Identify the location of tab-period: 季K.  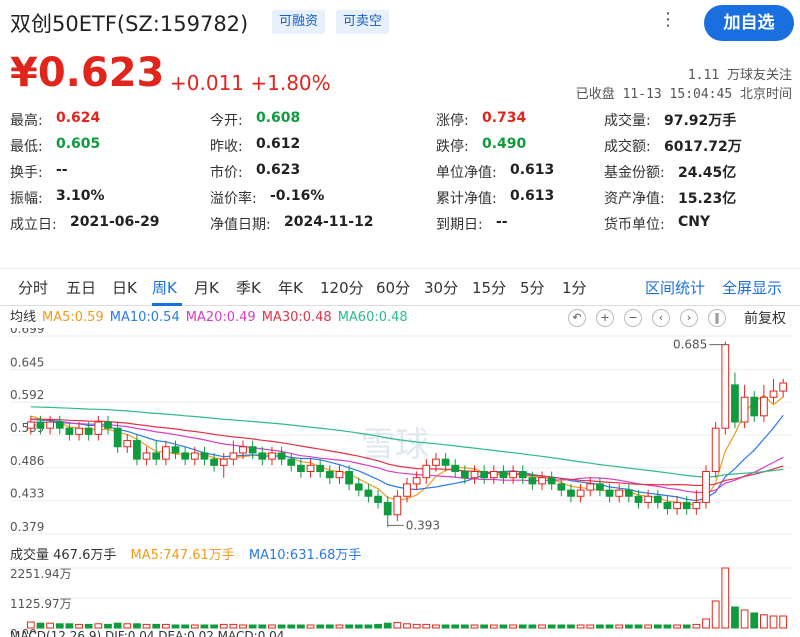
(248, 287).